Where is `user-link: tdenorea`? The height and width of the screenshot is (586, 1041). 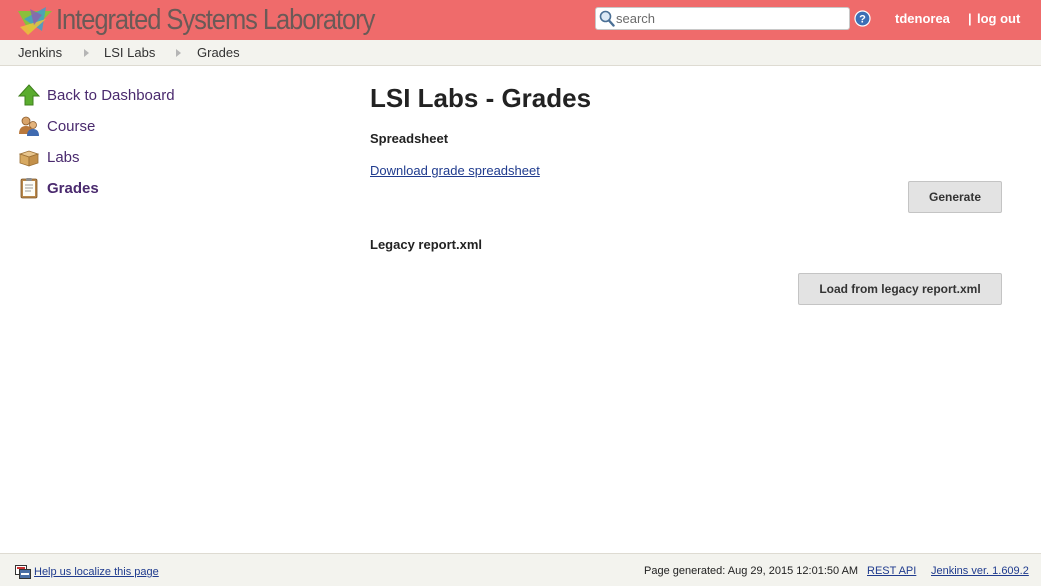
user-link: tdenorea is located at coordinates (922, 18).